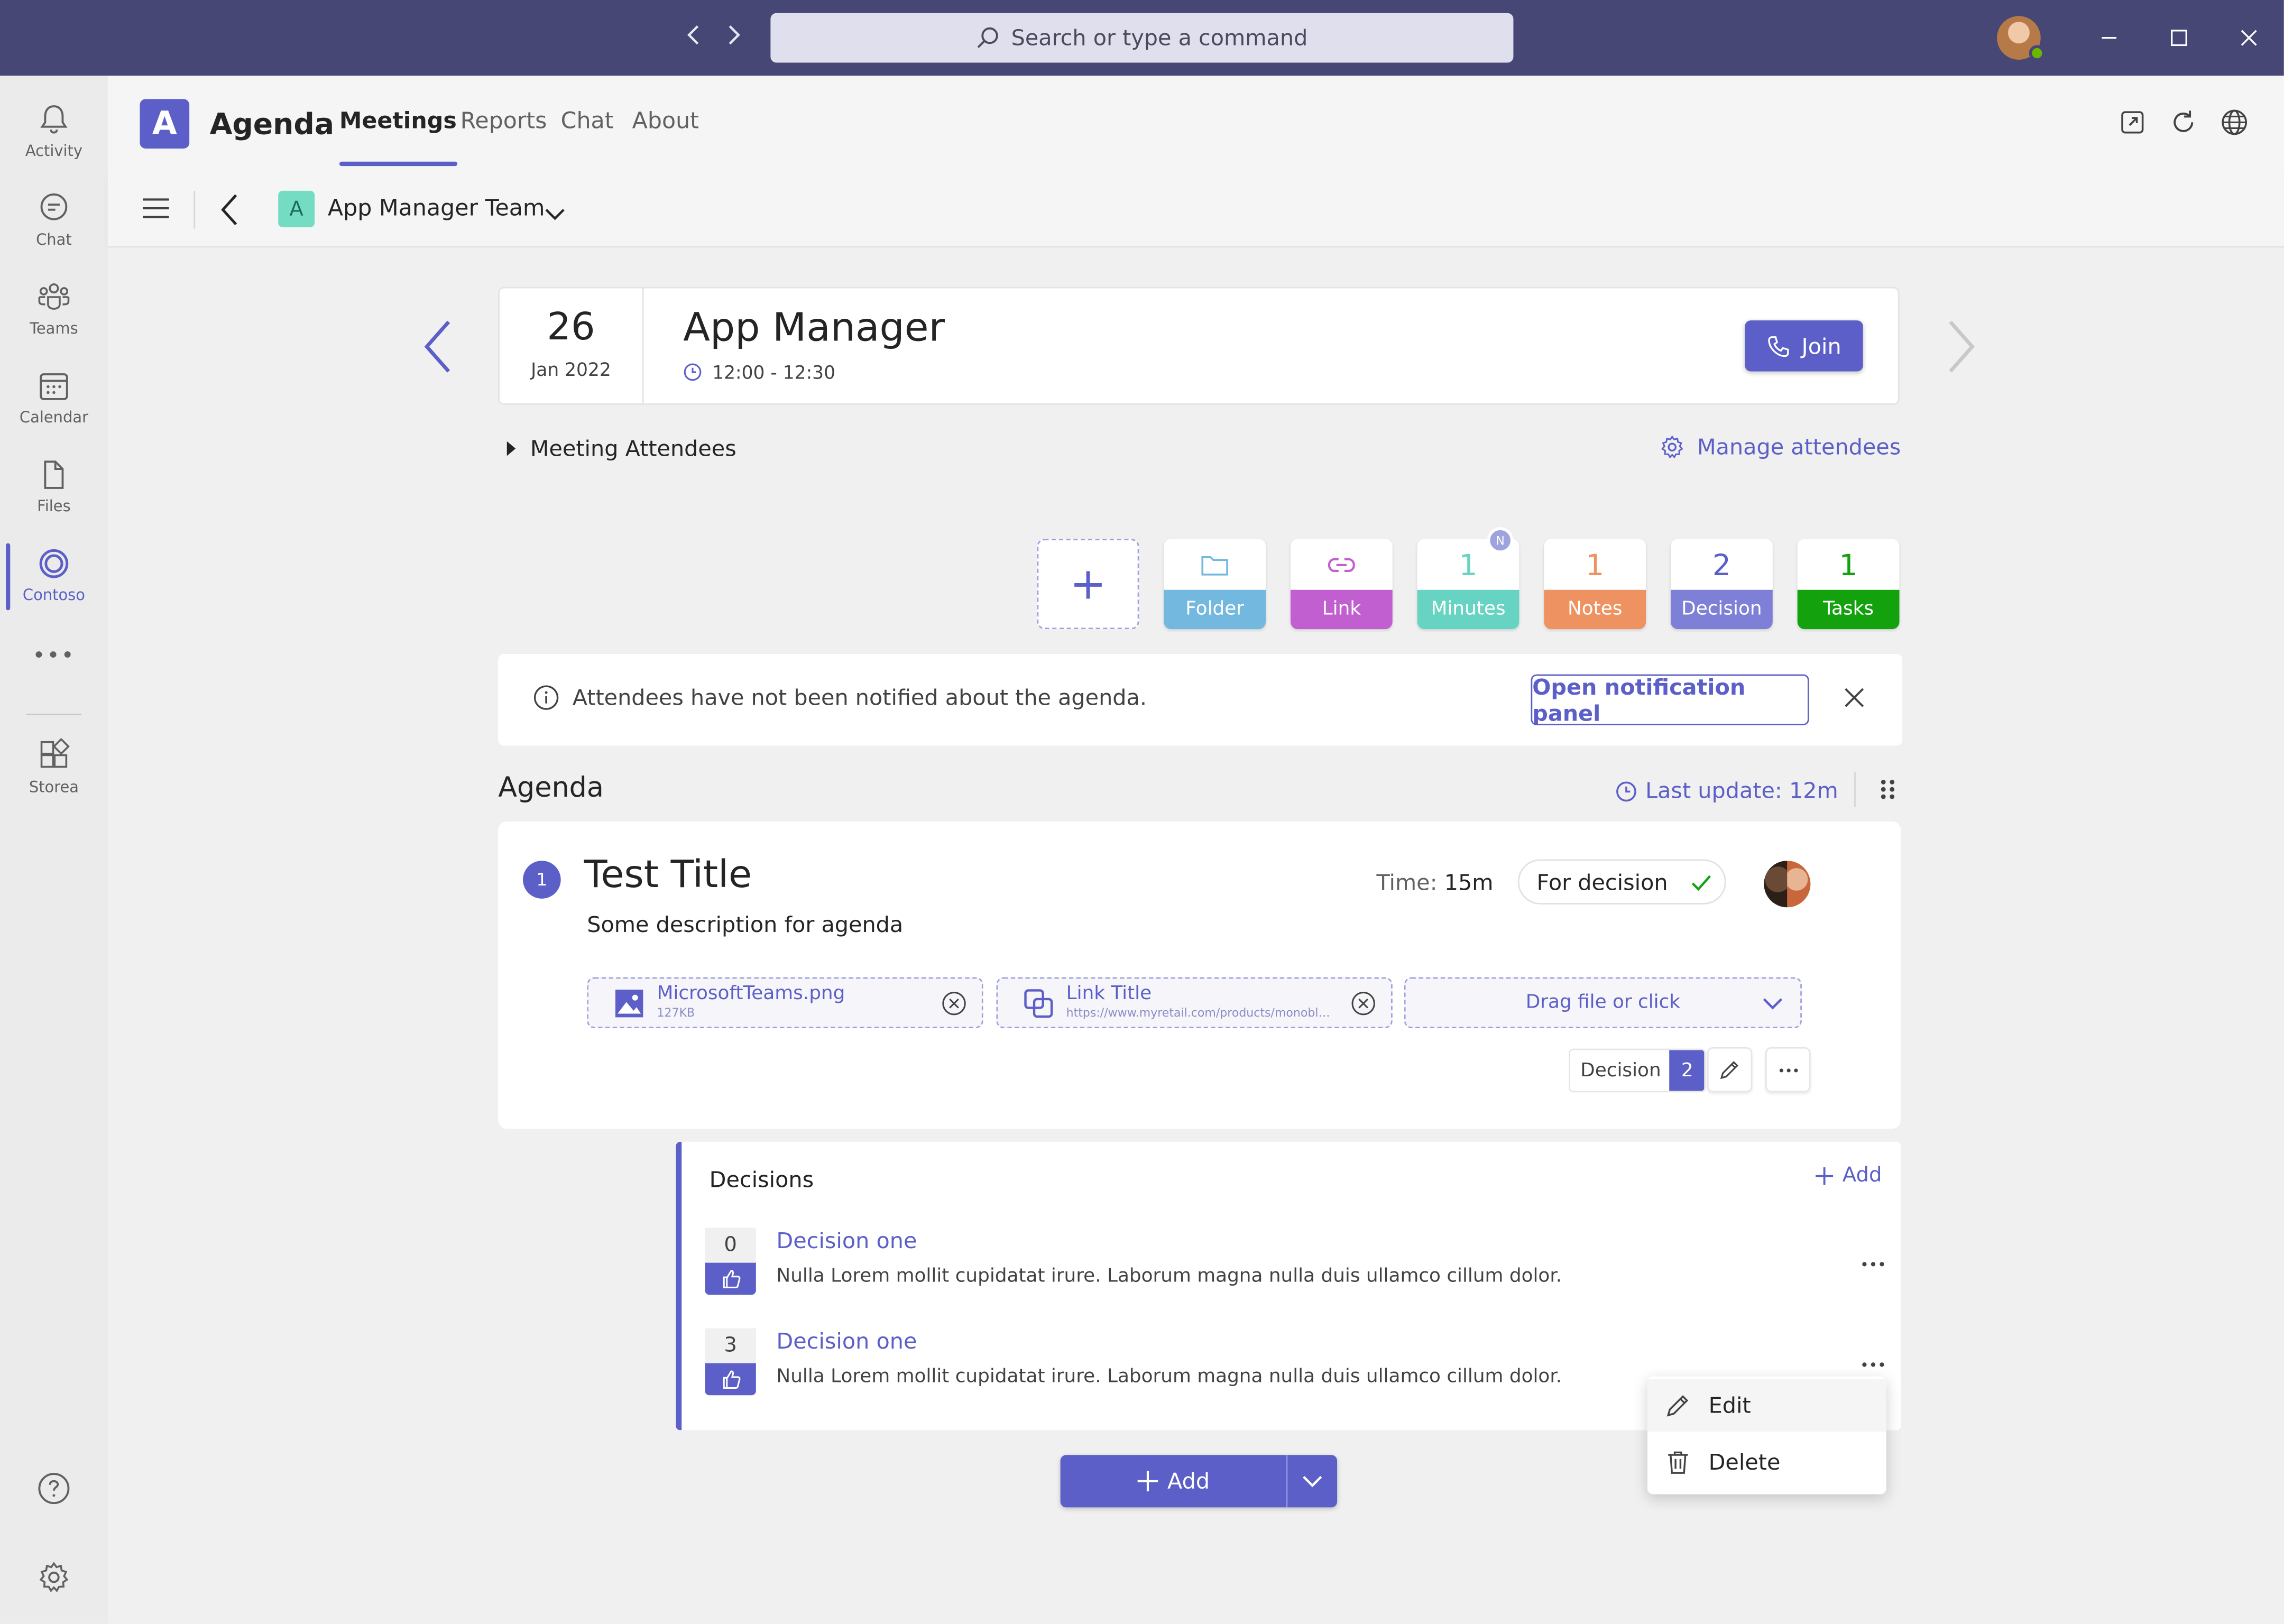  I want to click on rail-label: Teams, so click(54, 329).